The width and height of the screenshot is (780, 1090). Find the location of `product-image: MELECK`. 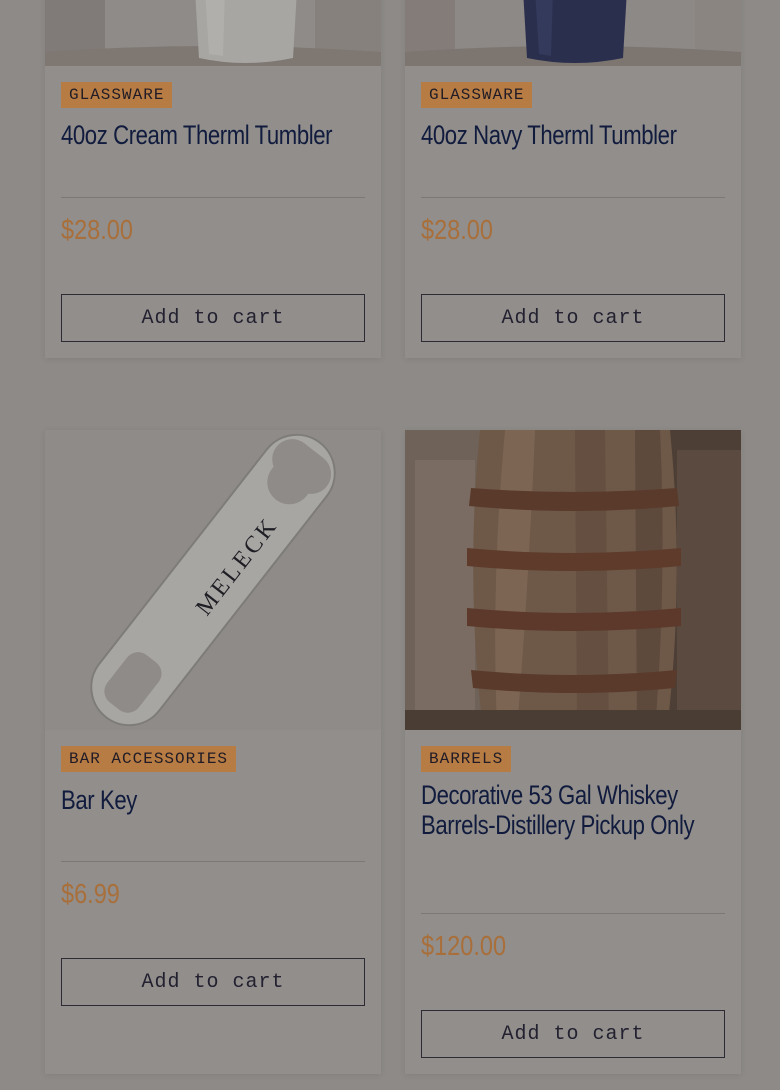

product-image: MELECK is located at coordinates (213, 580).